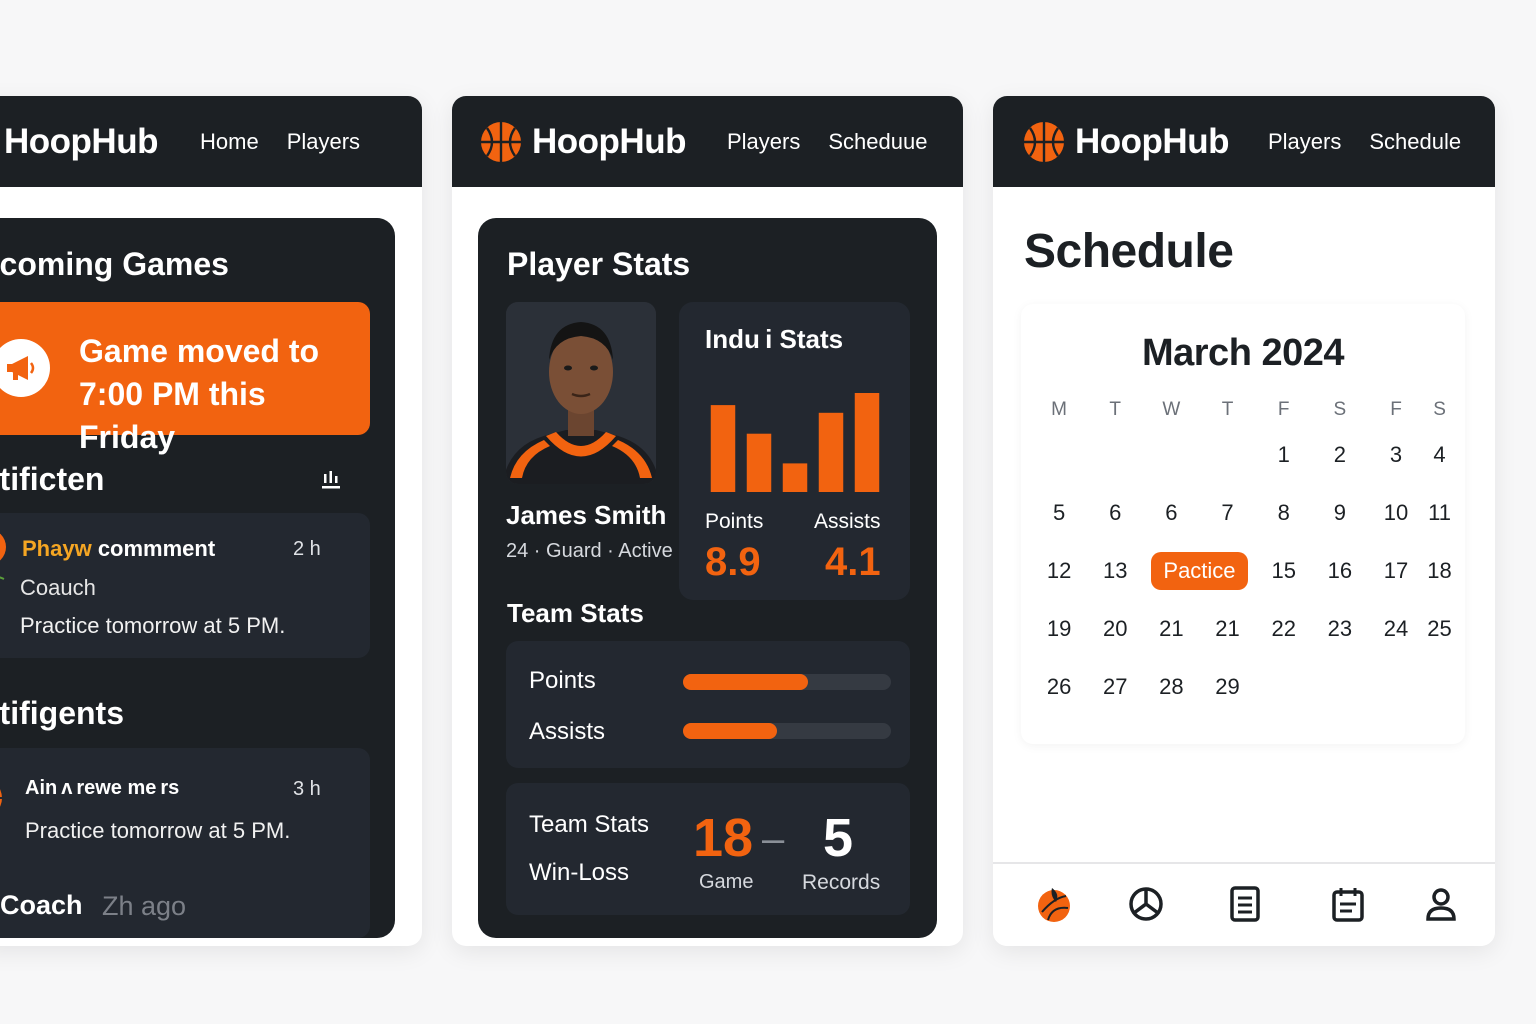 Image resolution: width=1536 pixels, height=1024 pixels. What do you see at coordinates (1115, 629) in the screenshot?
I see `calendar-day: 20` at bounding box center [1115, 629].